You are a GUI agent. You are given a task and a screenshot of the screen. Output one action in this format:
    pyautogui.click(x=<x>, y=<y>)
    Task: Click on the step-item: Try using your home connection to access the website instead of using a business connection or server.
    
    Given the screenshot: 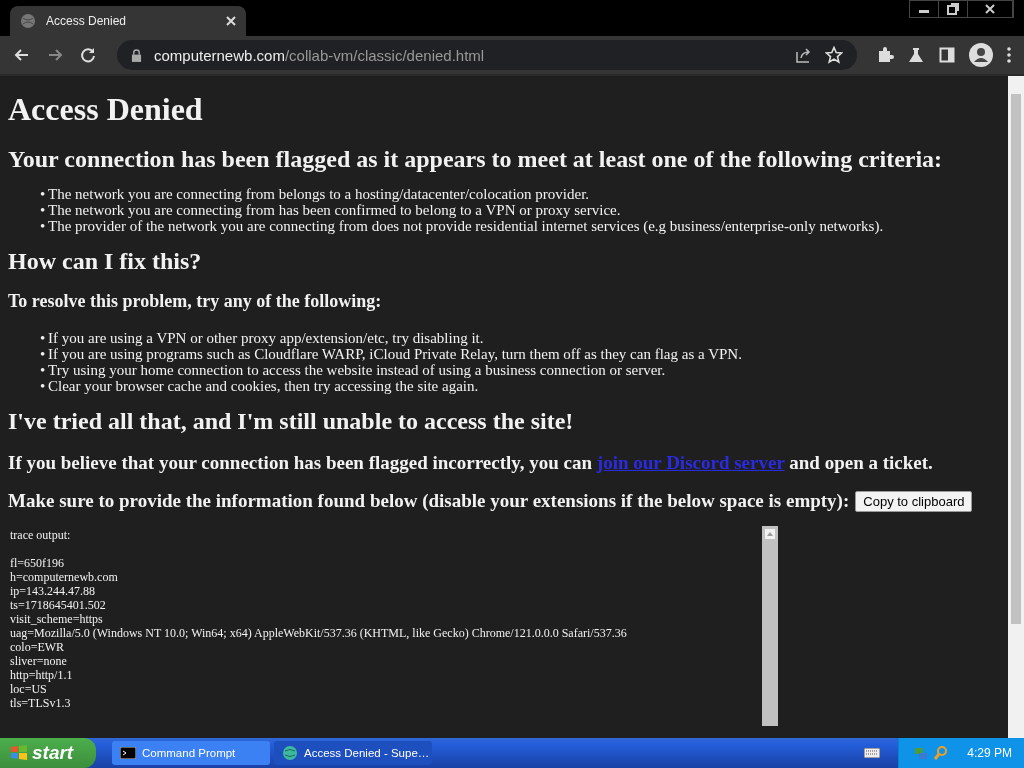 What is the action you would take?
    pyautogui.click(x=357, y=370)
    